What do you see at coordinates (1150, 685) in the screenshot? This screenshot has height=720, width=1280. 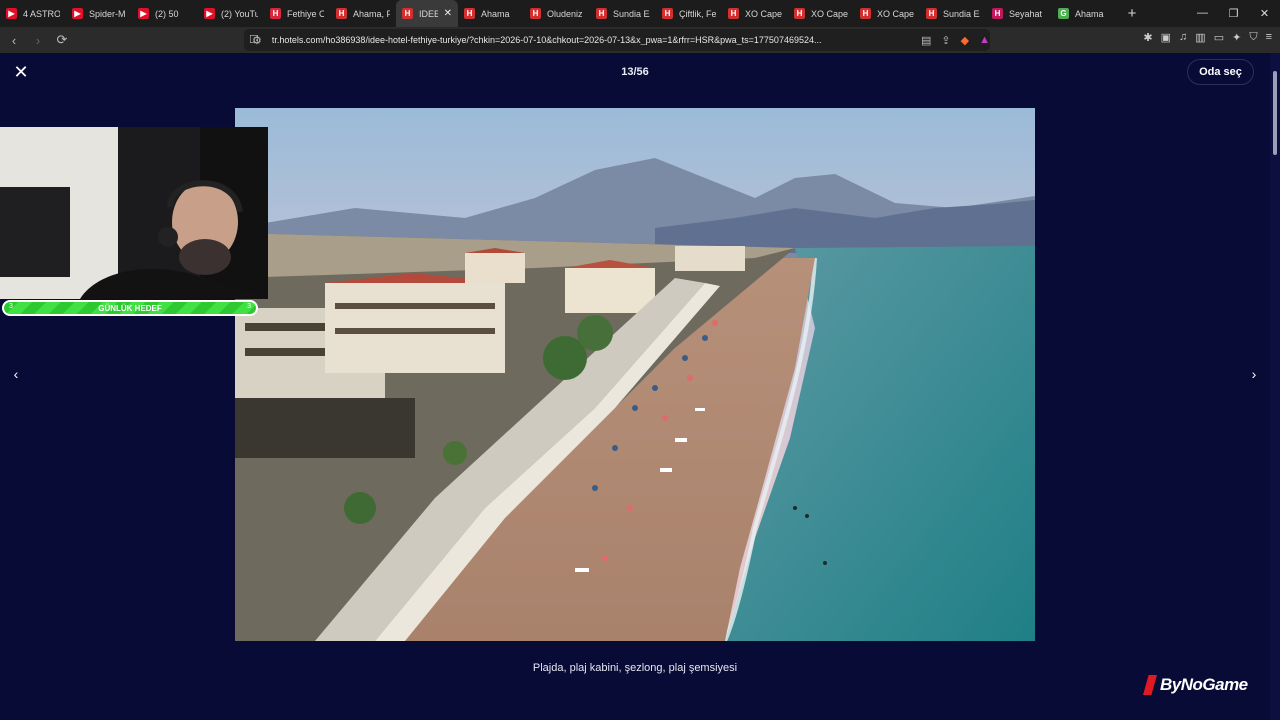 I see `bynogame-mark-icon` at bounding box center [1150, 685].